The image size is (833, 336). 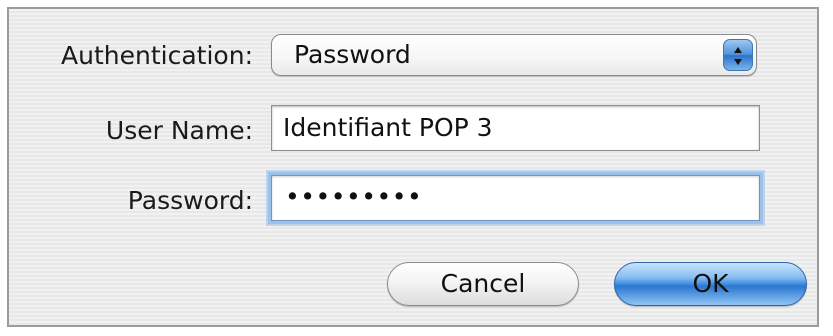 What do you see at coordinates (352, 54) in the screenshot?
I see `authentication-value: Password` at bounding box center [352, 54].